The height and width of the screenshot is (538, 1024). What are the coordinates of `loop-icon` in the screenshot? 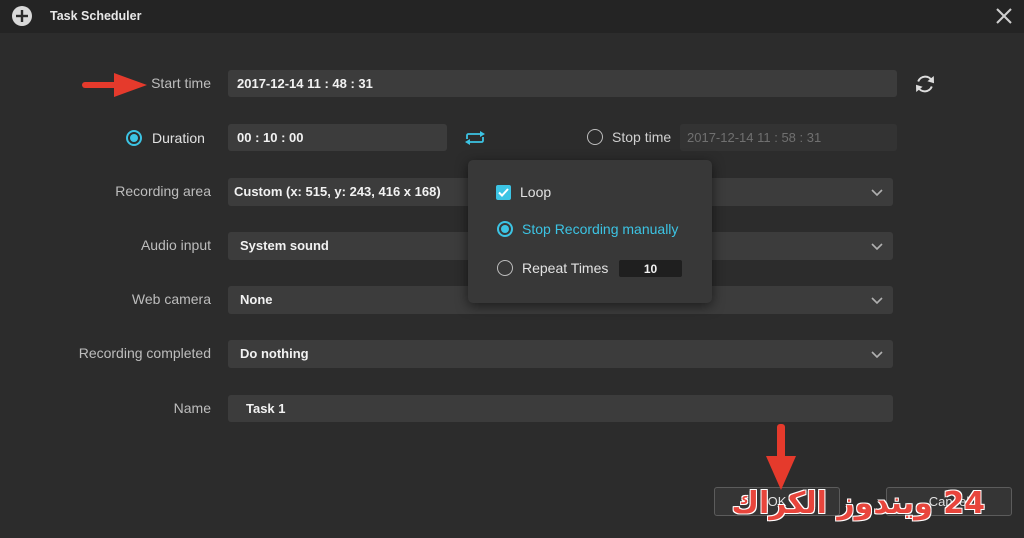 It's located at (475, 138).